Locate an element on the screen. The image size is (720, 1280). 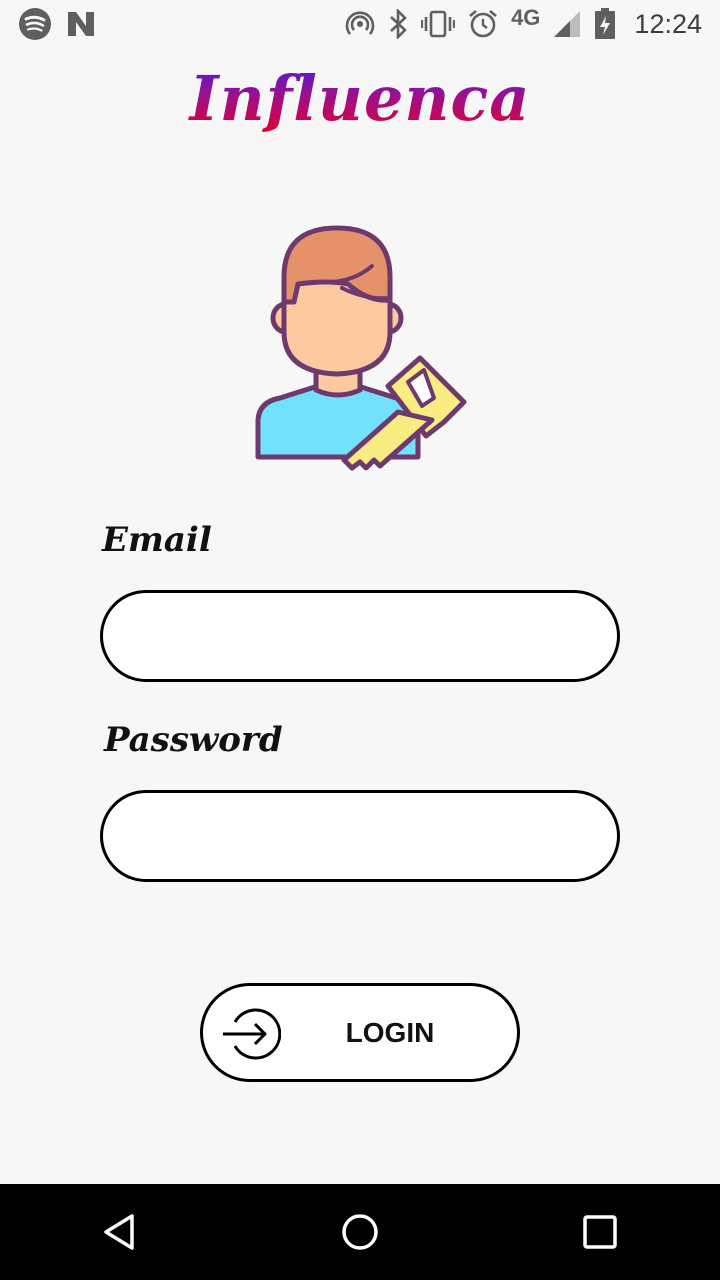
password-field is located at coordinates (360, 836).